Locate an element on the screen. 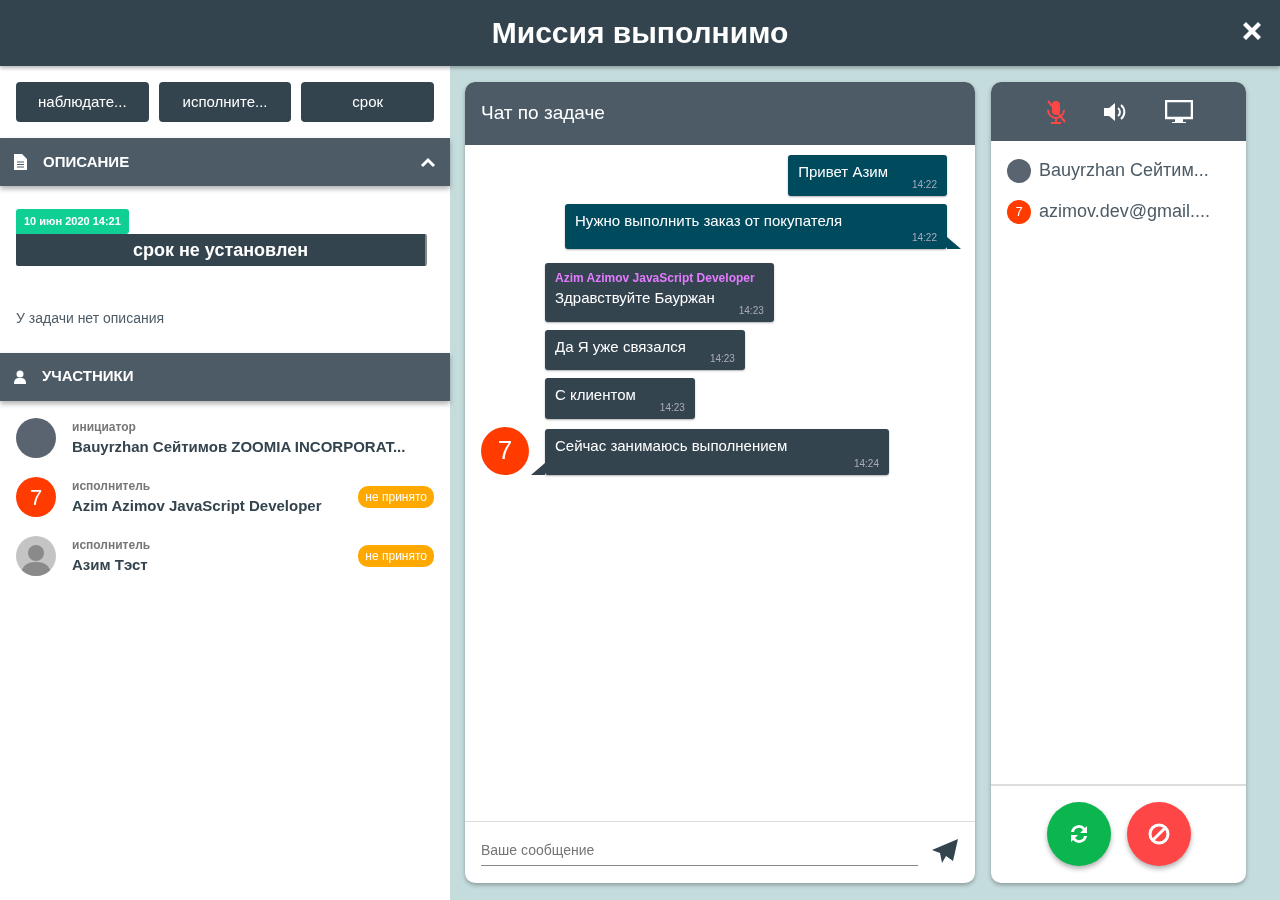 This screenshot has width=1280, height=900. participant-role: инициатор is located at coordinates (104, 427).